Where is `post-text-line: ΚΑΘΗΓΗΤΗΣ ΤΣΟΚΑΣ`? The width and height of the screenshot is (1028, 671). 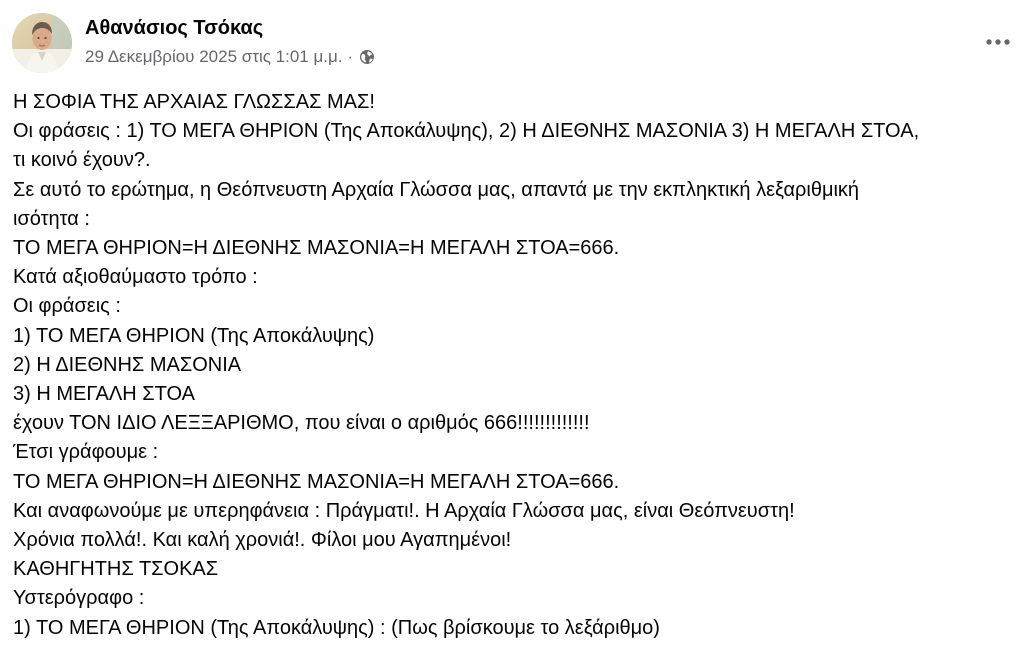
post-text-line: ΚΑΘΗΓΗΤΗΣ ΤΣΟΚΑΣ is located at coordinates (116, 569).